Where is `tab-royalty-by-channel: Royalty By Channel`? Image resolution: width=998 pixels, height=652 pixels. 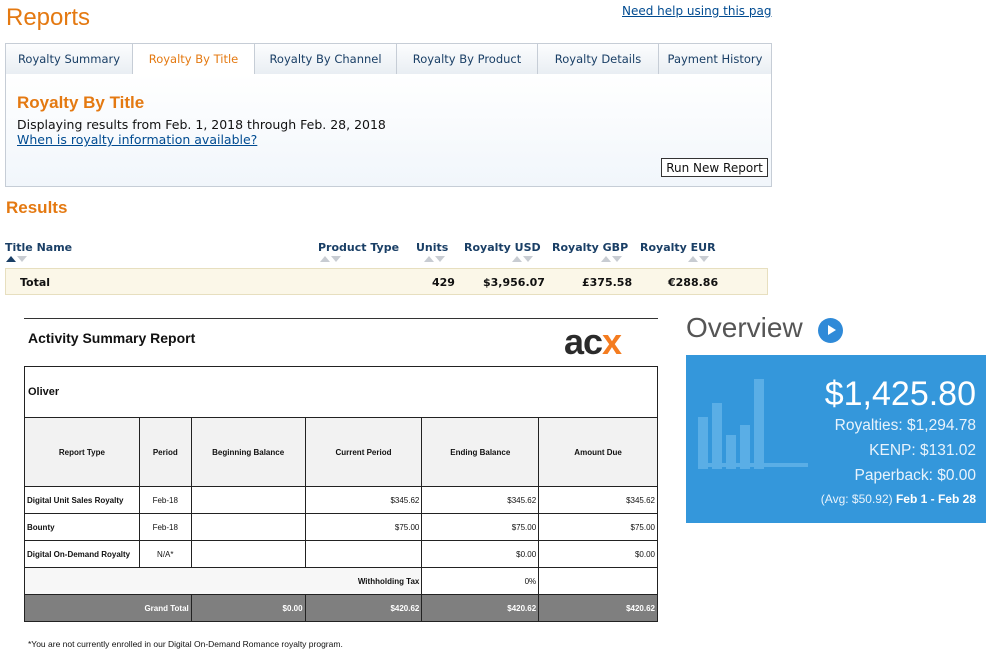
tab-royalty-by-channel: Royalty By Channel is located at coordinates (325, 59).